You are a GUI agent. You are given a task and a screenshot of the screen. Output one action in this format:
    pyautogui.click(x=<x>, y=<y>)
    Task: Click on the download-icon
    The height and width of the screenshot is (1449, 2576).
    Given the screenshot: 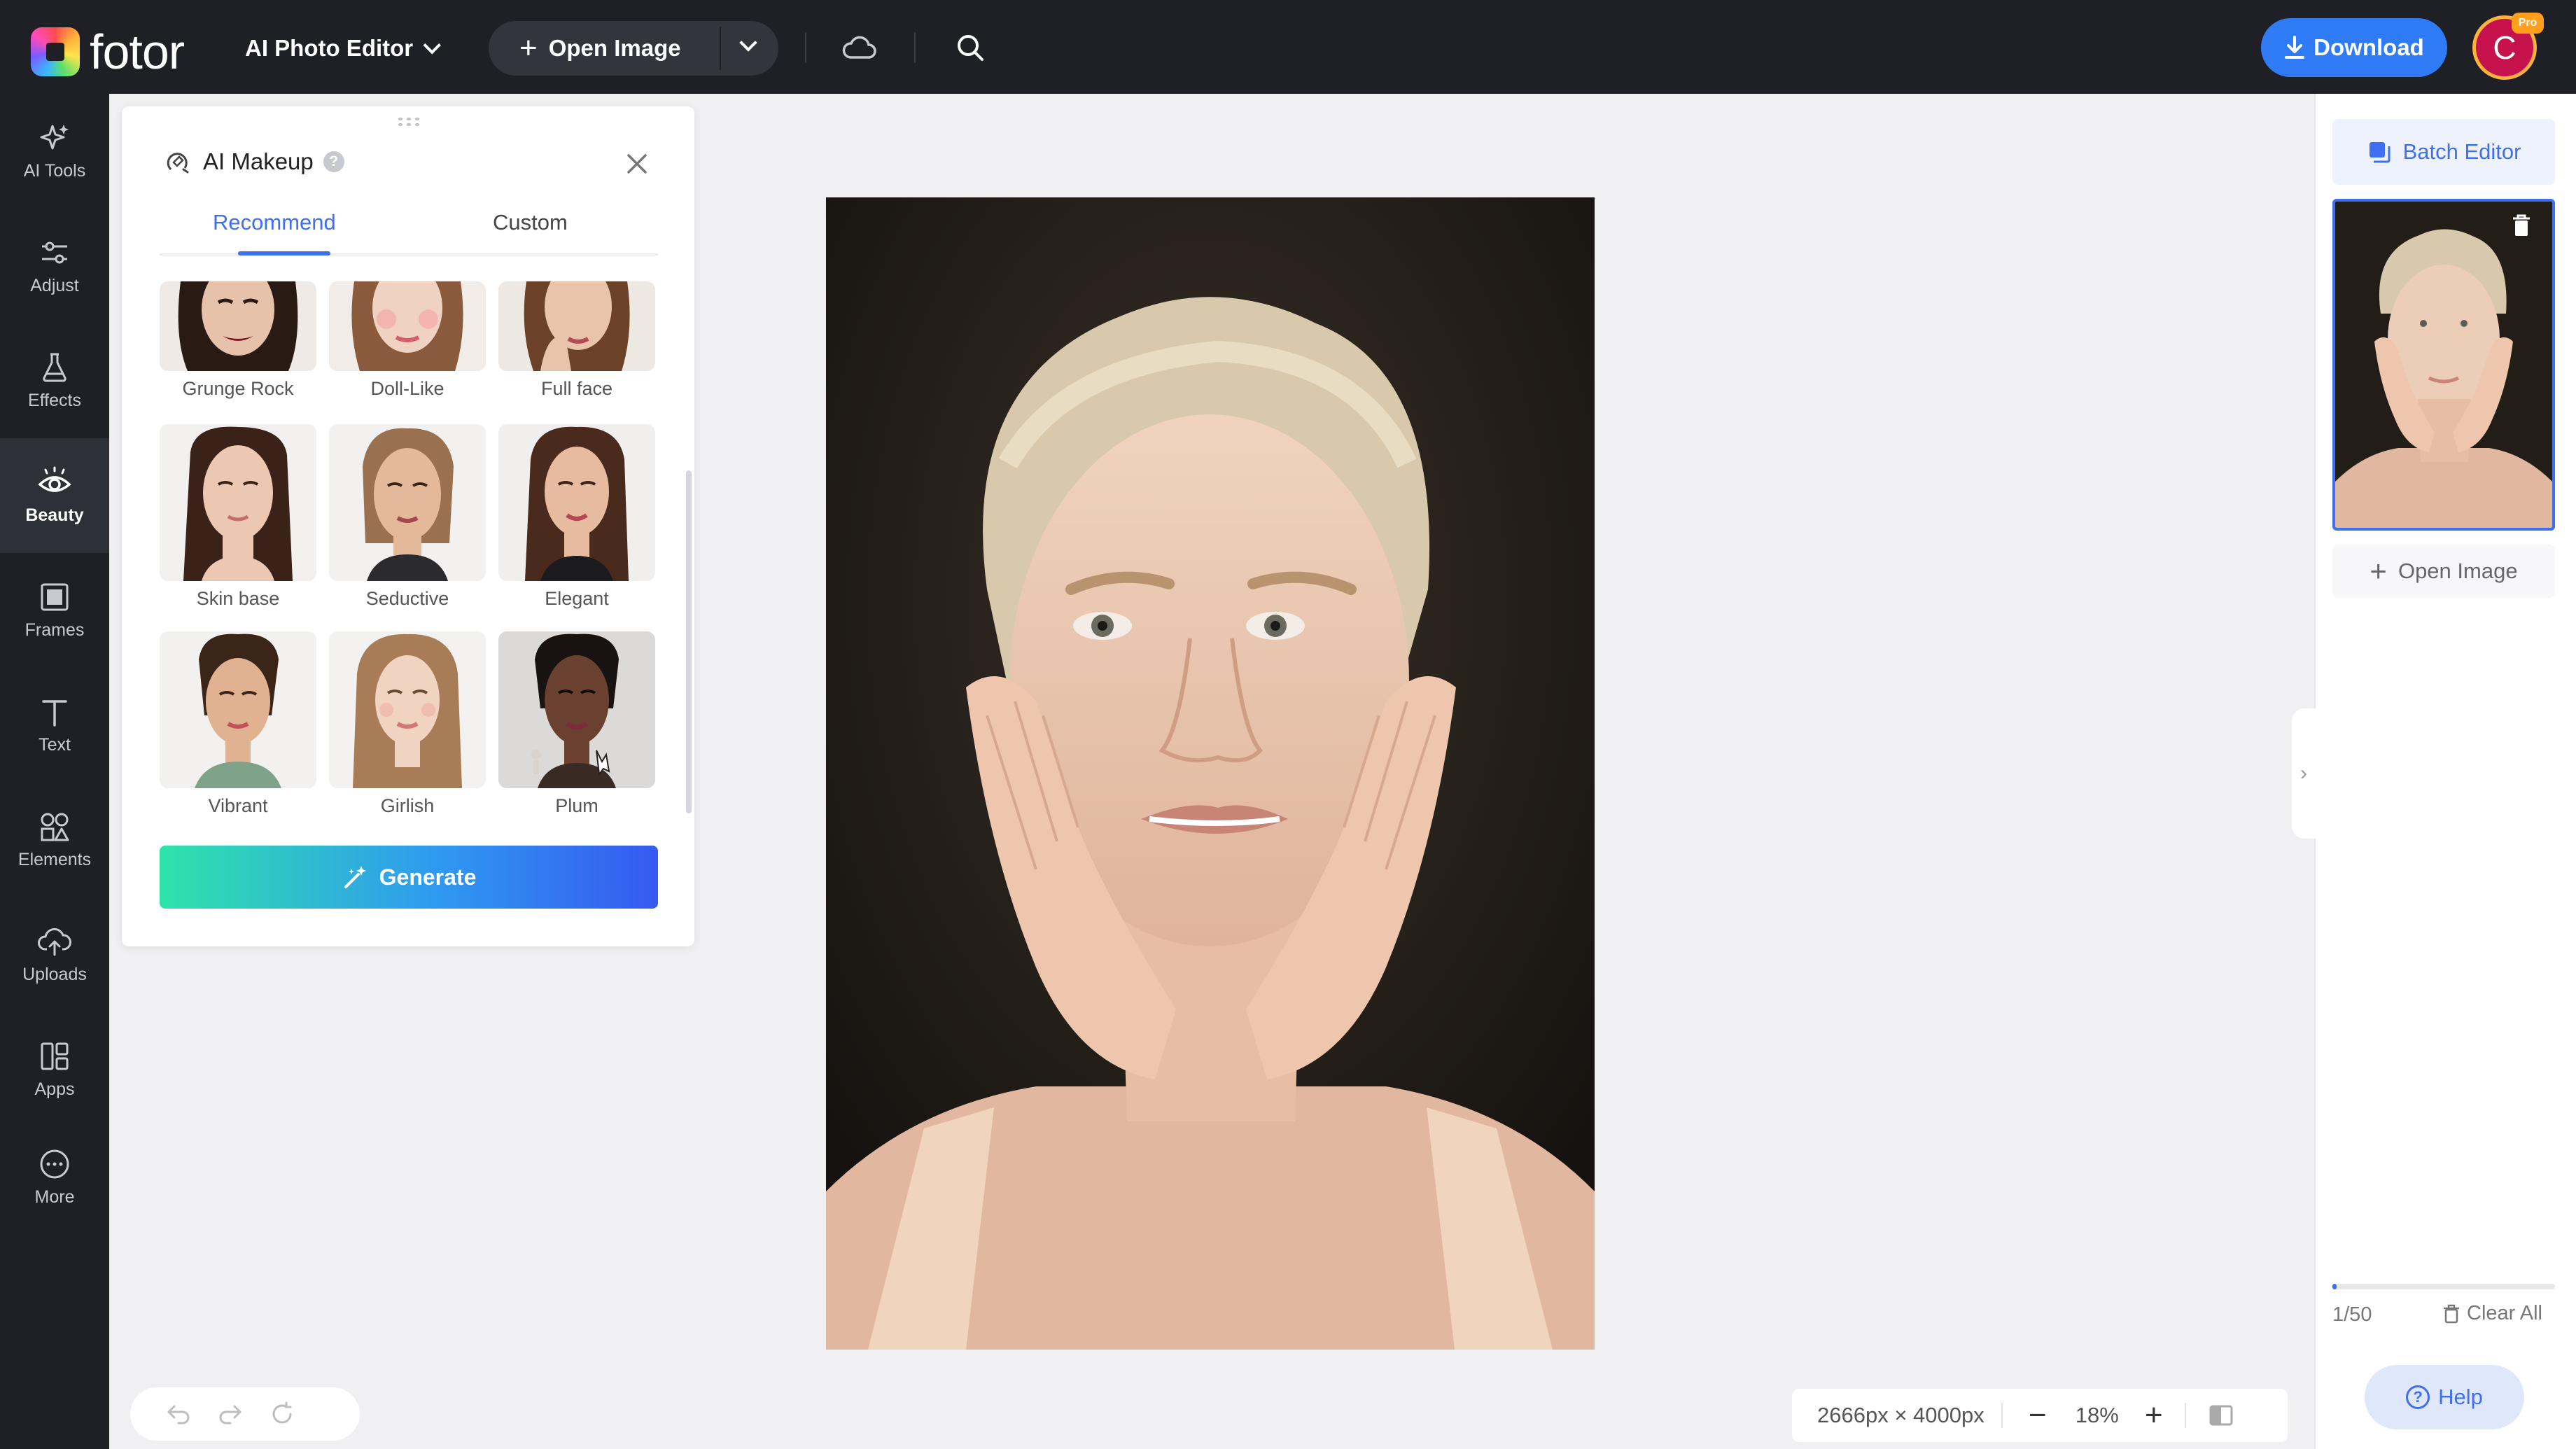 What is the action you would take?
    pyautogui.click(x=2295, y=47)
    